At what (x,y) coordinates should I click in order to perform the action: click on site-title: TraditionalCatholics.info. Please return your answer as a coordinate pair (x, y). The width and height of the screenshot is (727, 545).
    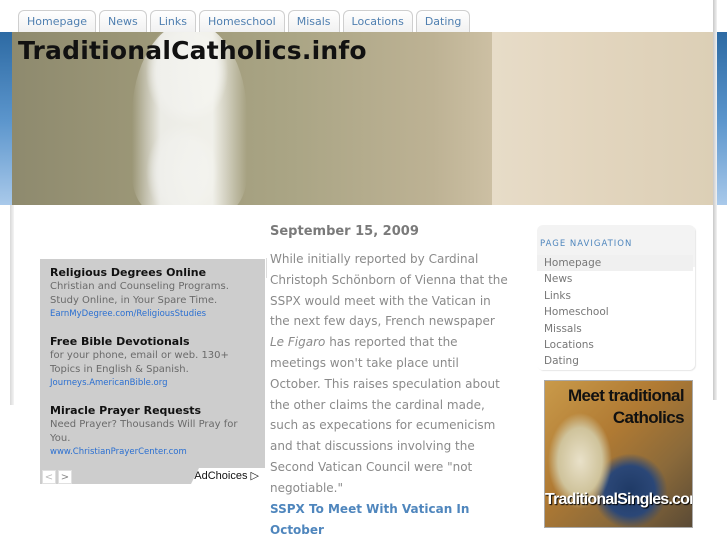
    Looking at the image, I should click on (192, 50).